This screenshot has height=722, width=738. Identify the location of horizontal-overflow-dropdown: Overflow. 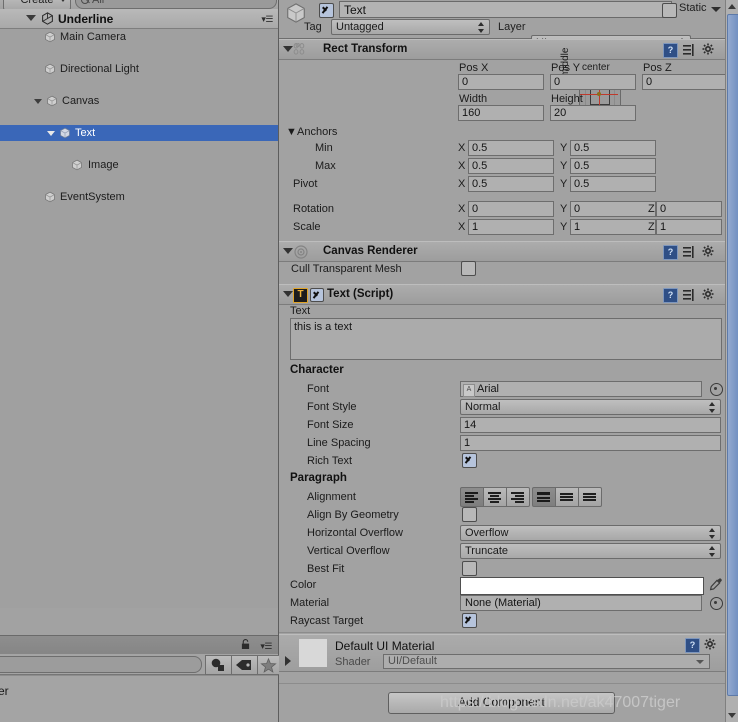
(590, 533).